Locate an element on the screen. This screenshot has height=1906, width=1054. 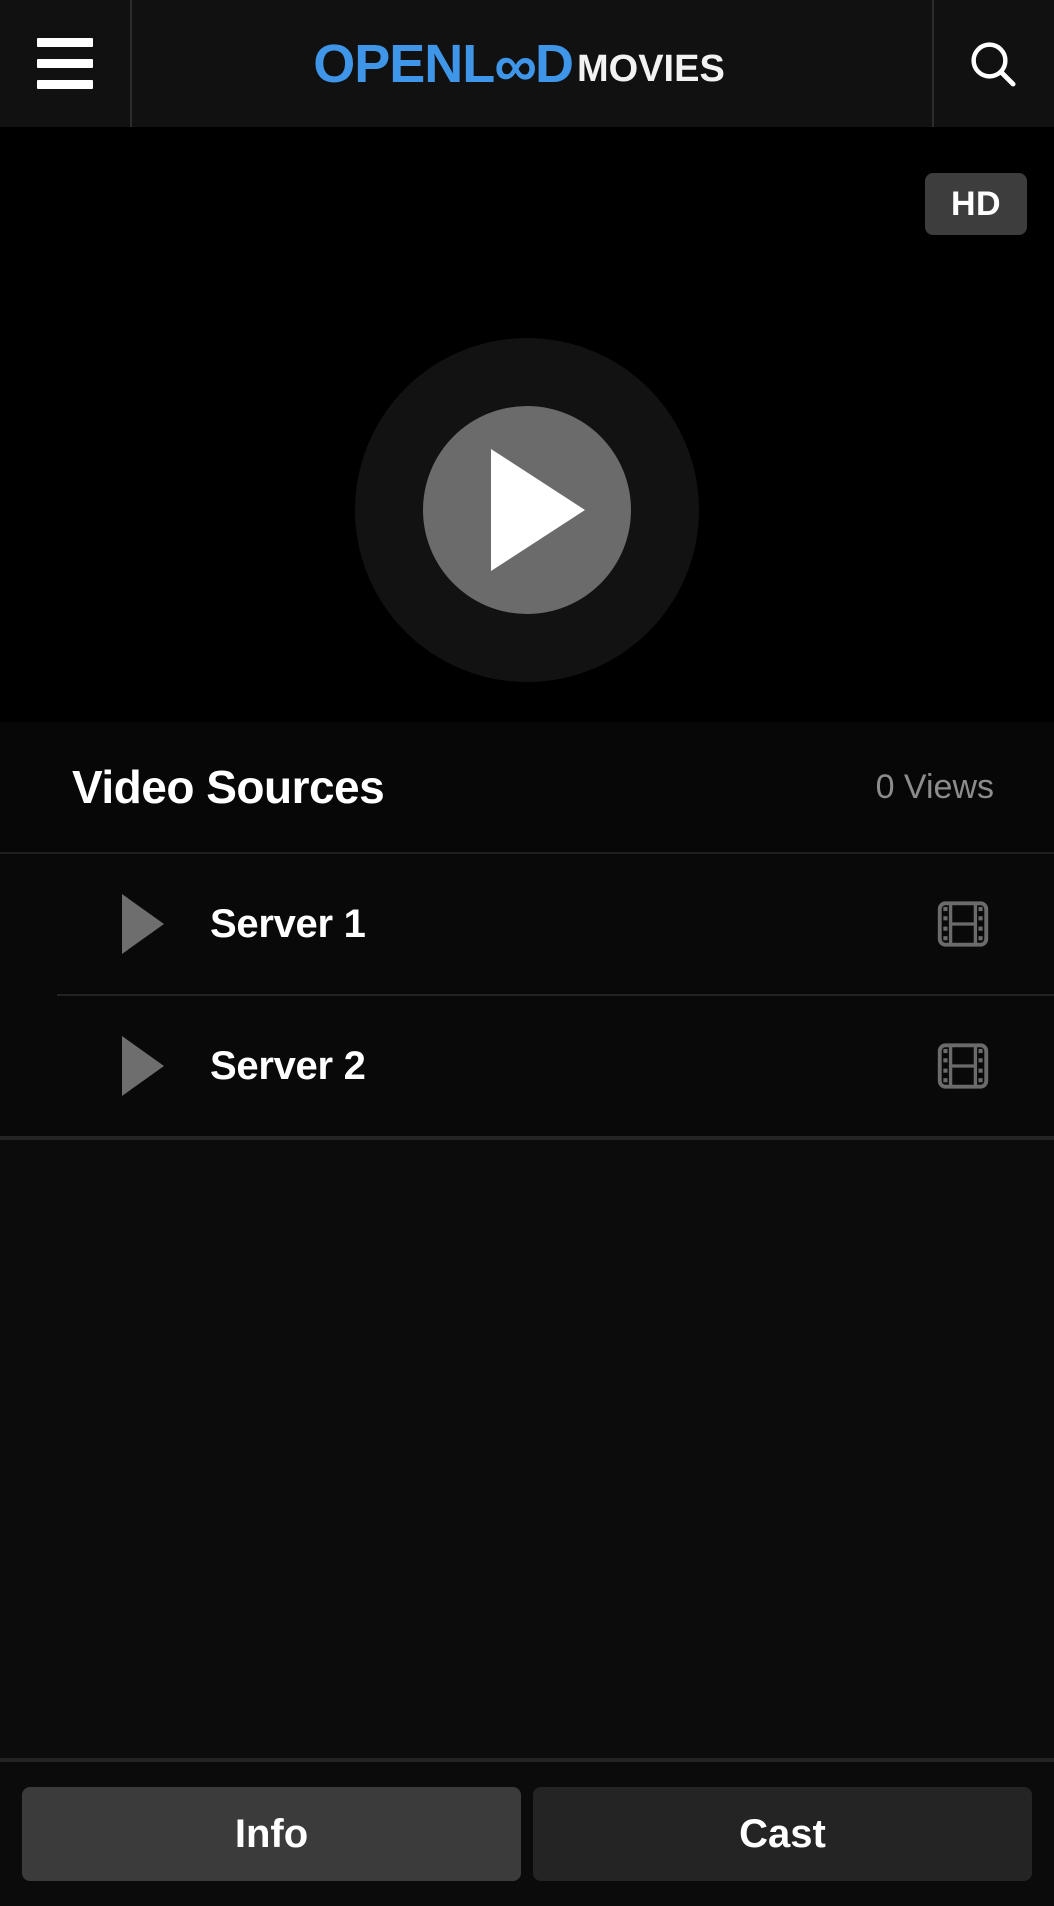
server-name: Server 2 is located at coordinates (288, 1065).